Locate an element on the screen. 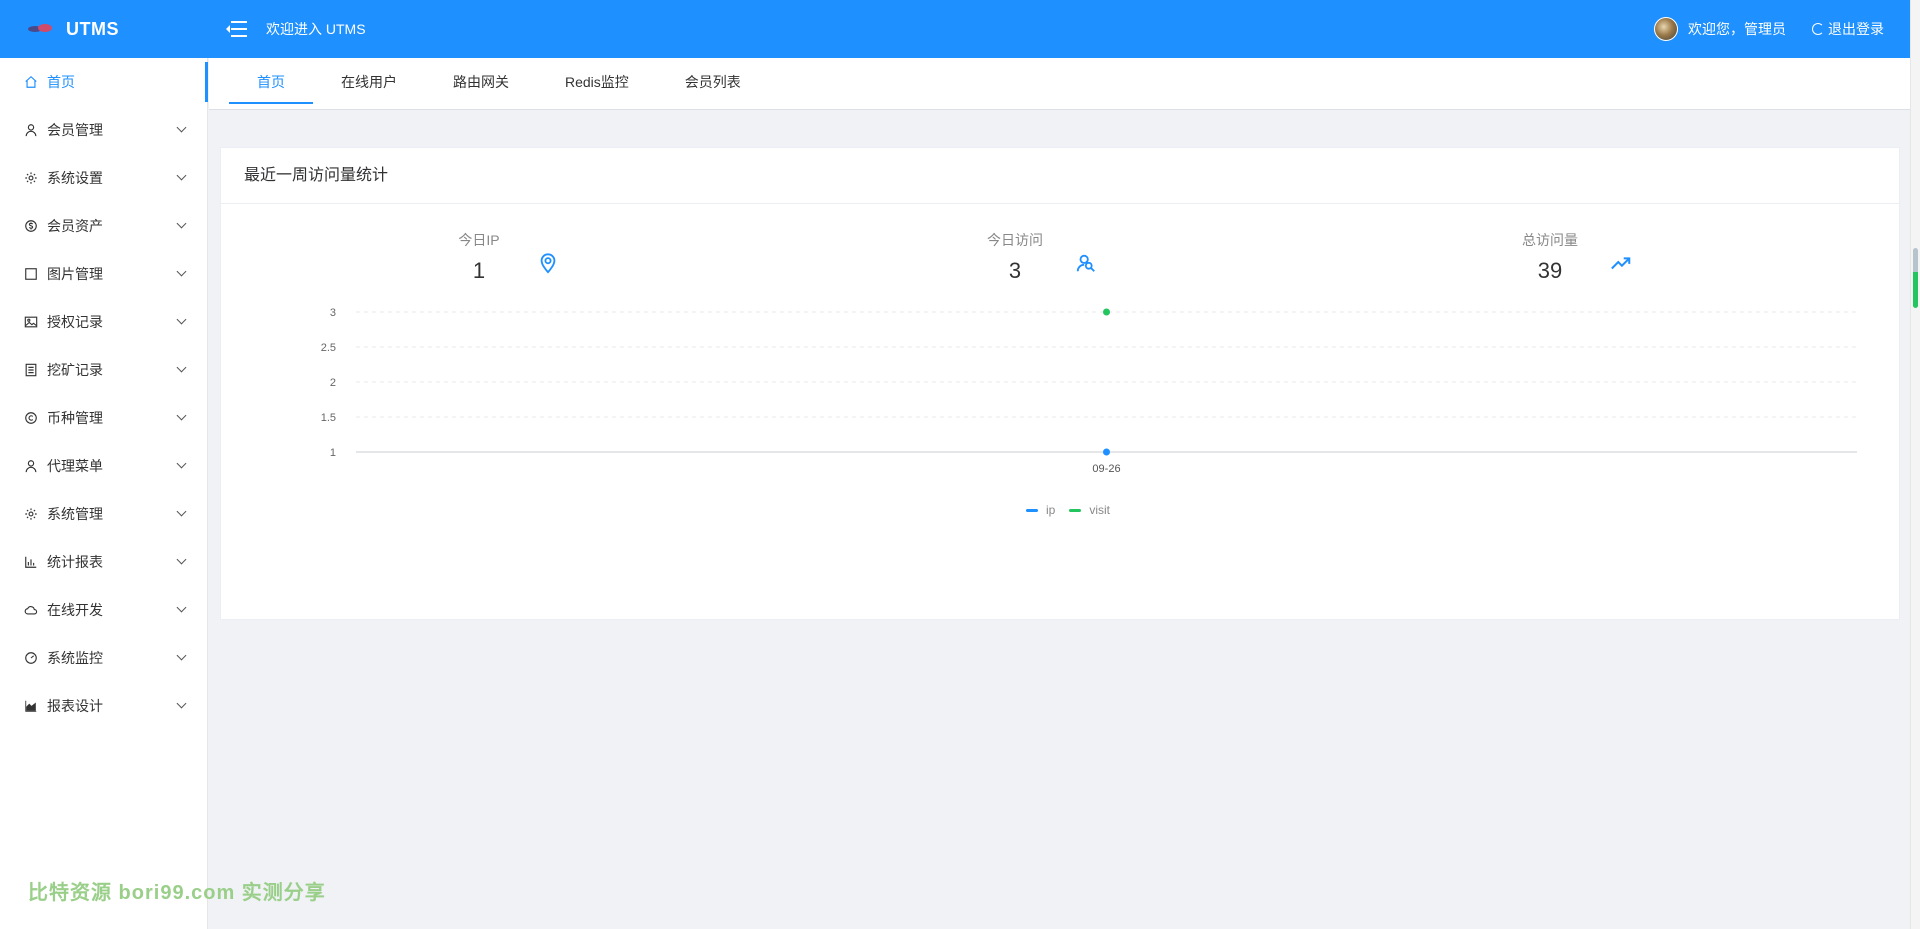  gear-icon is located at coordinates (31, 514).